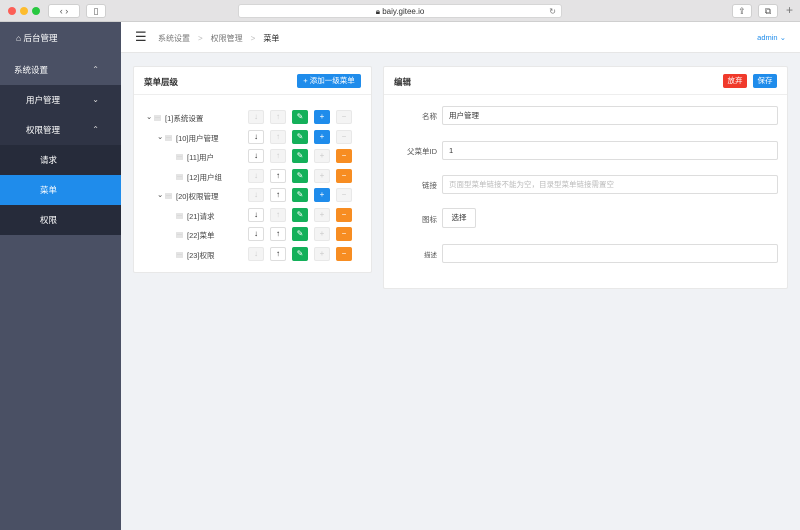 Image resolution: width=800 pixels, height=530 pixels. I want to click on parent-id-input: 1, so click(610, 150).